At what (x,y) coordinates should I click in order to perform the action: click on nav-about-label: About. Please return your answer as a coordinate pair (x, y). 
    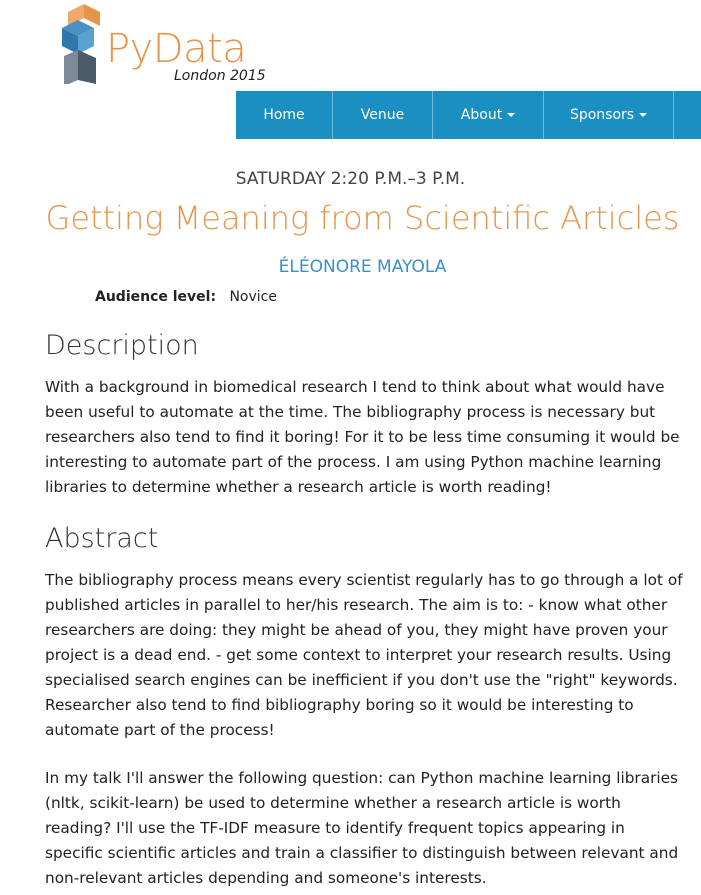
    Looking at the image, I should click on (481, 115).